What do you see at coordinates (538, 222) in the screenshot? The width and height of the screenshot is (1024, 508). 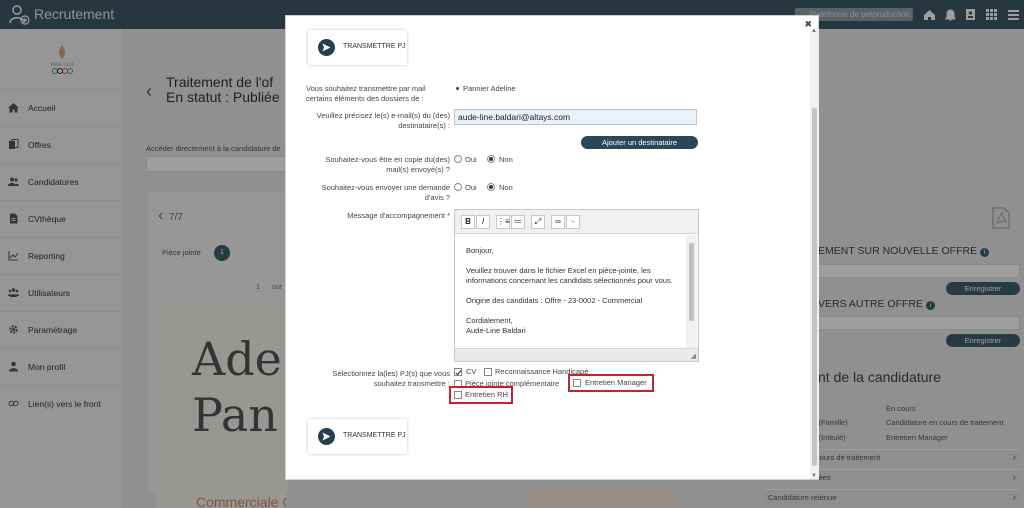 I see `fullscreen-icon: ⤢` at bounding box center [538, 222].